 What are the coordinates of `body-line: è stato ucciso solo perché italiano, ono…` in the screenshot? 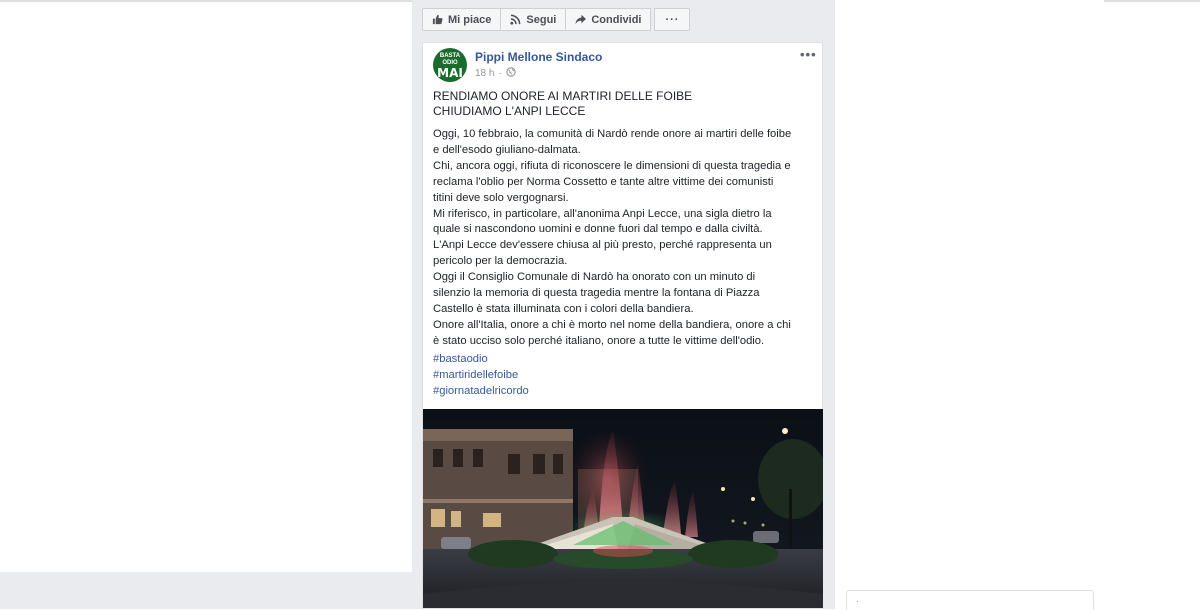 It's located at (599, 340).